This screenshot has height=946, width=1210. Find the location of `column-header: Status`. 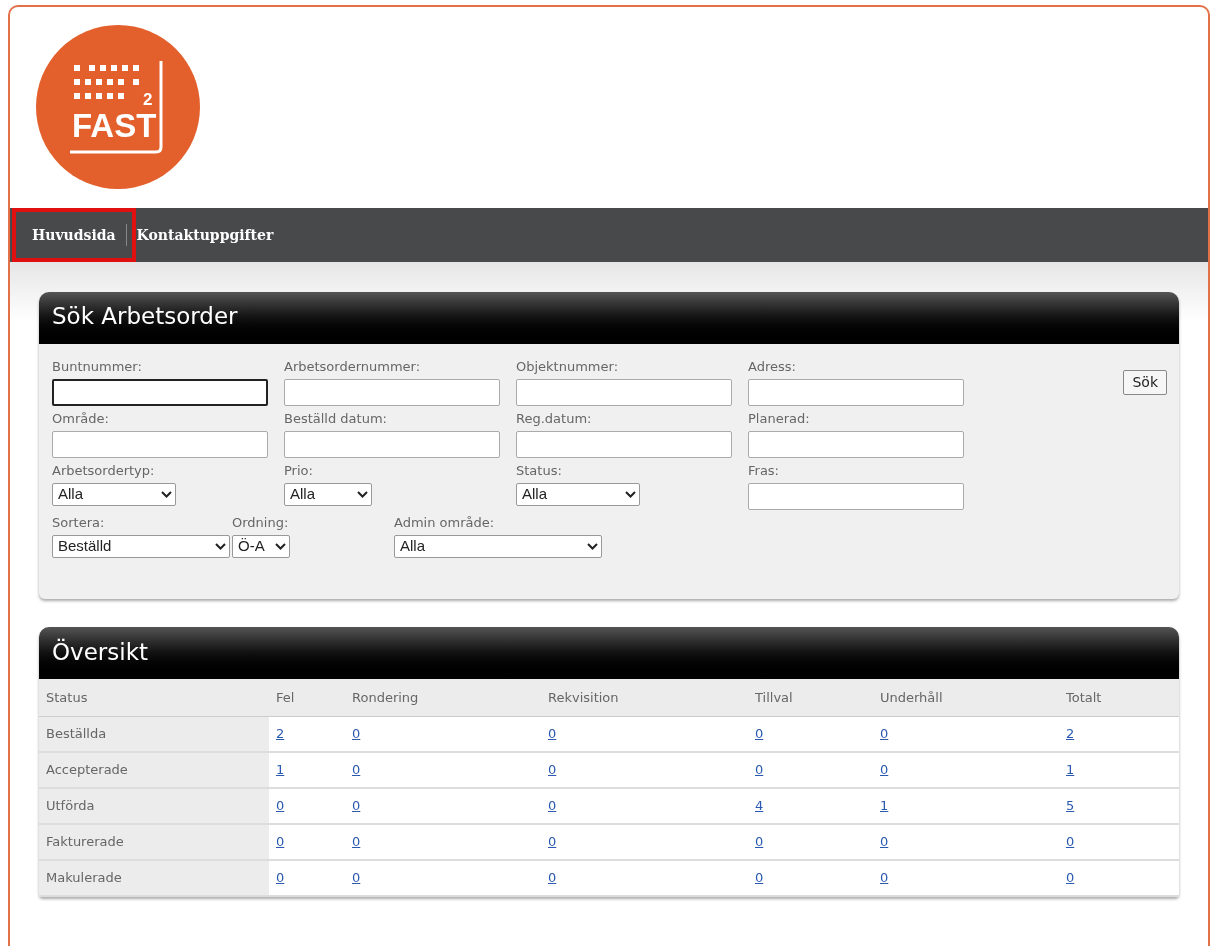

column-header: Status is located at coordinates (67, 697).